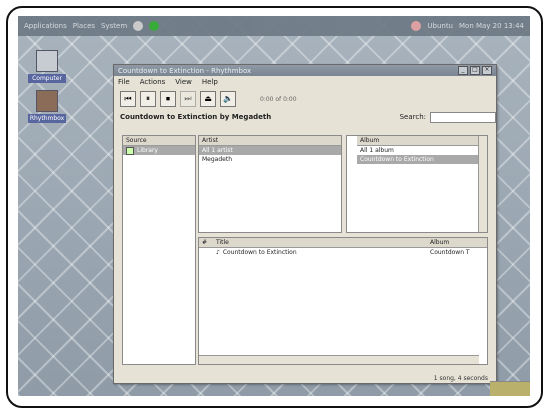 Image resolution: width=549 pixels, height=412 pixels. I want to click on artist-header: Artist, so click(270, 141).